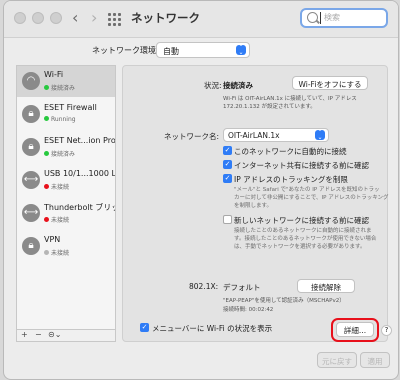 The width and height of the screenshot is (400, 380). What do you see at coordinates (66, 81) in the screenshot?
I see `service-item-wifi: ◠ Wi-Fi 接続済み` at bounding box center [66, 81].